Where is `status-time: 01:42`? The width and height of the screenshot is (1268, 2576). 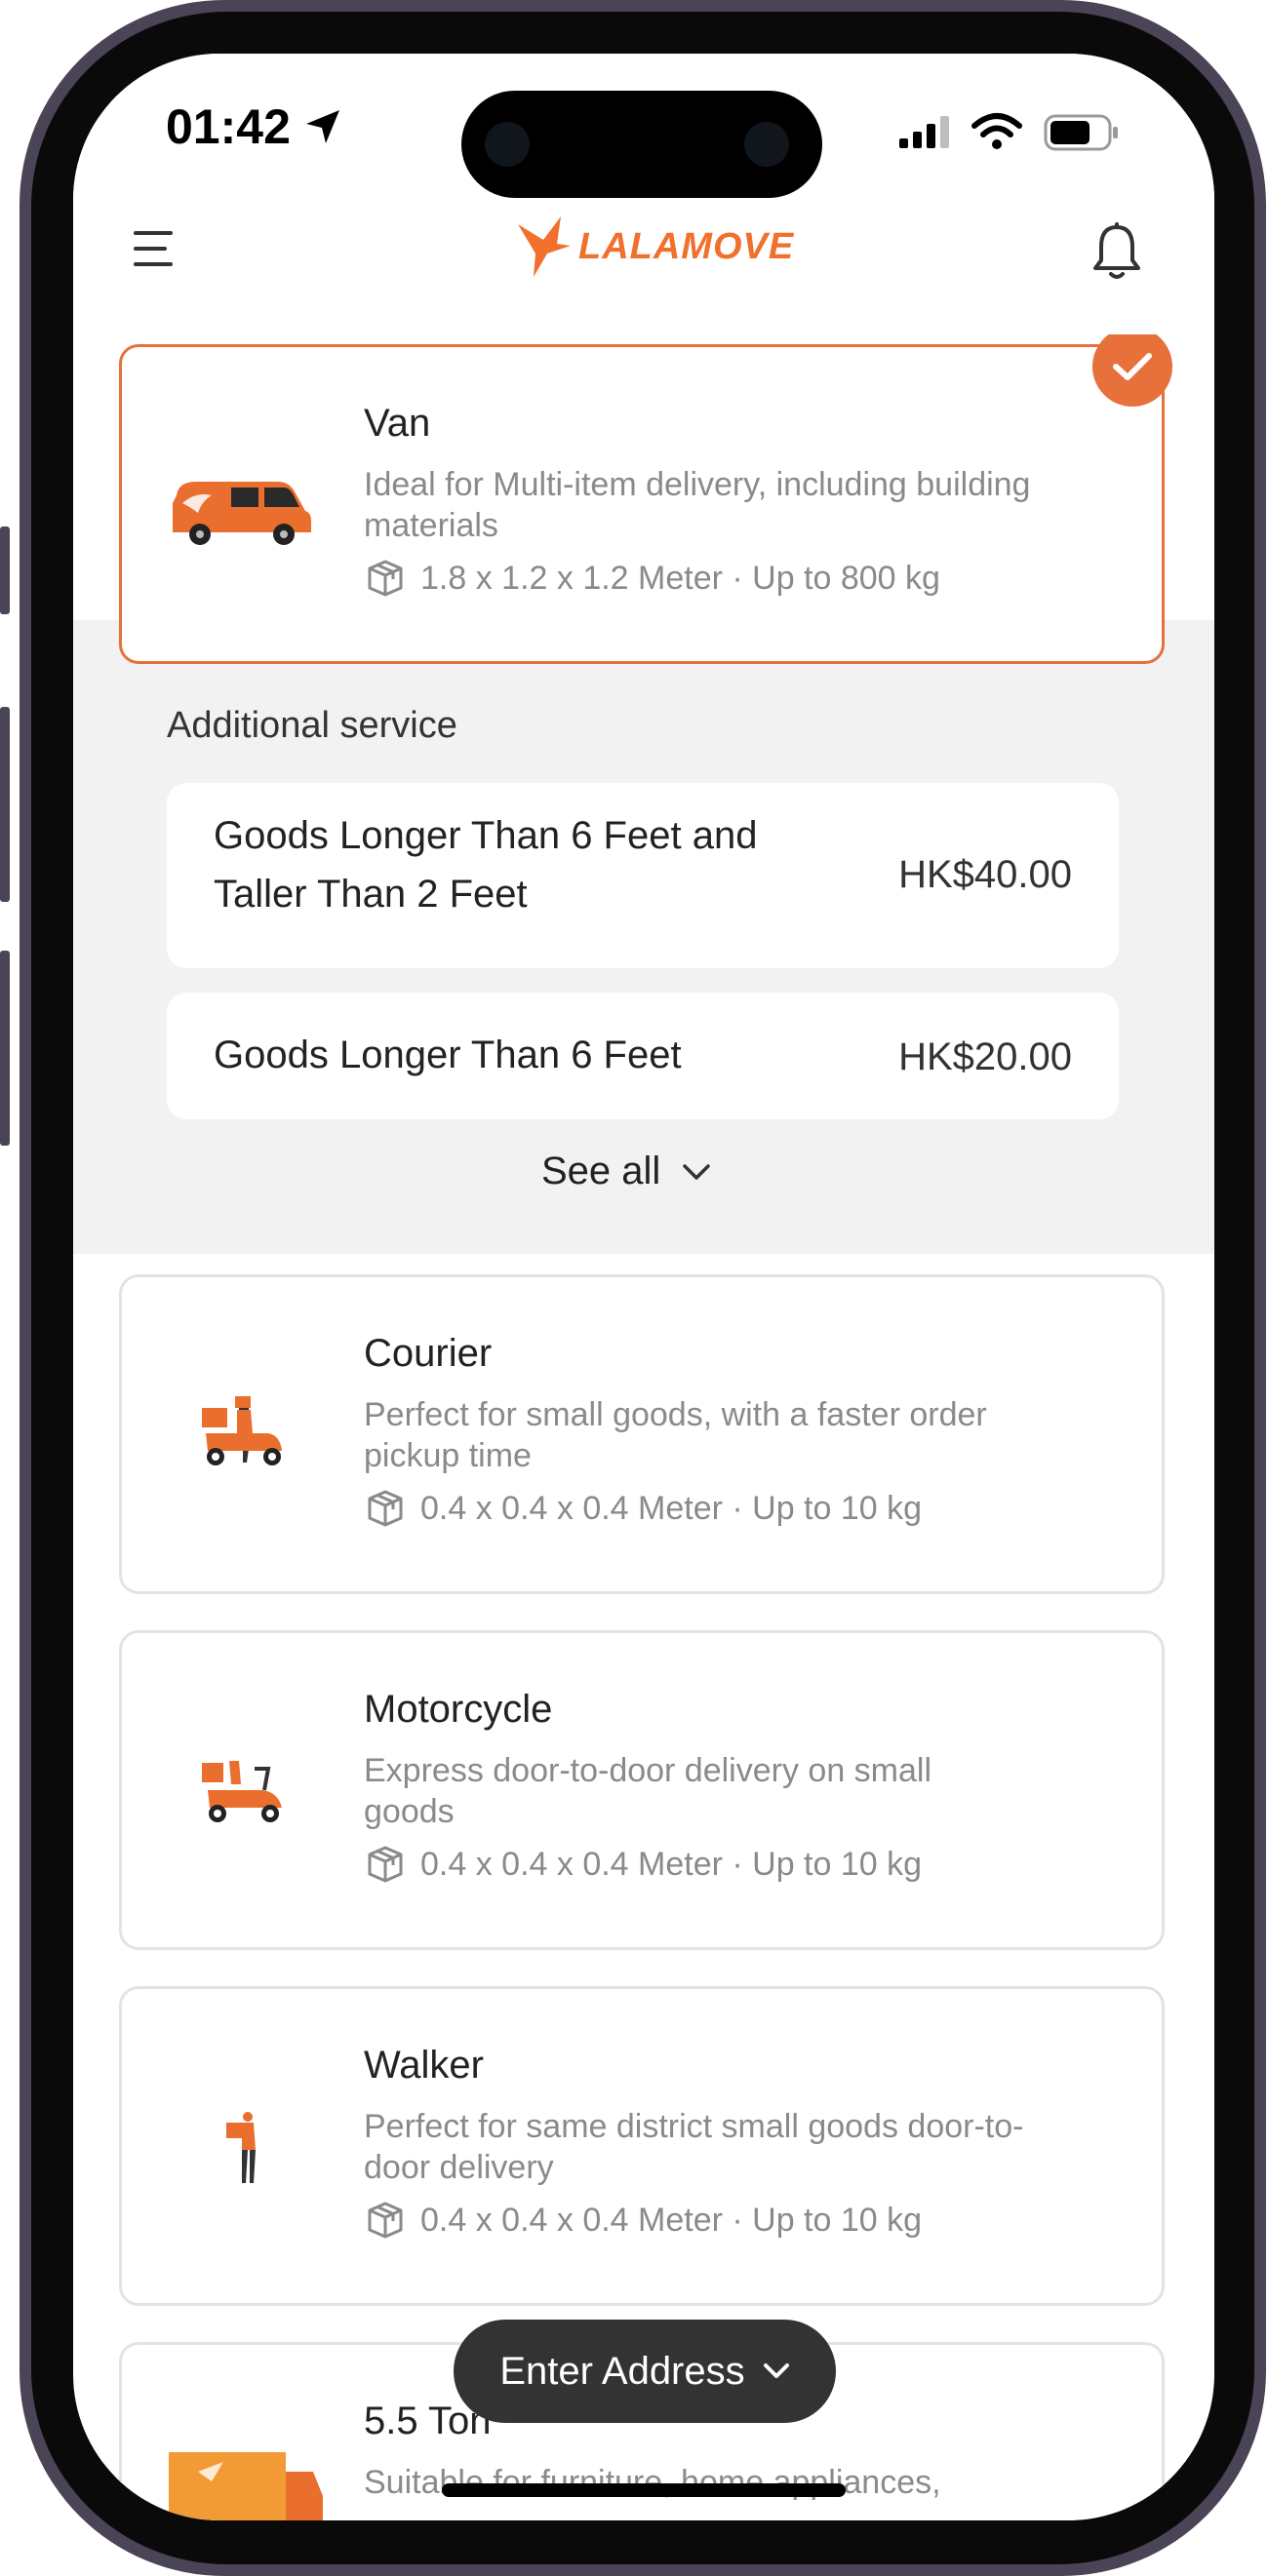
status-time: 01:42 is located at coordinates (255, 127).